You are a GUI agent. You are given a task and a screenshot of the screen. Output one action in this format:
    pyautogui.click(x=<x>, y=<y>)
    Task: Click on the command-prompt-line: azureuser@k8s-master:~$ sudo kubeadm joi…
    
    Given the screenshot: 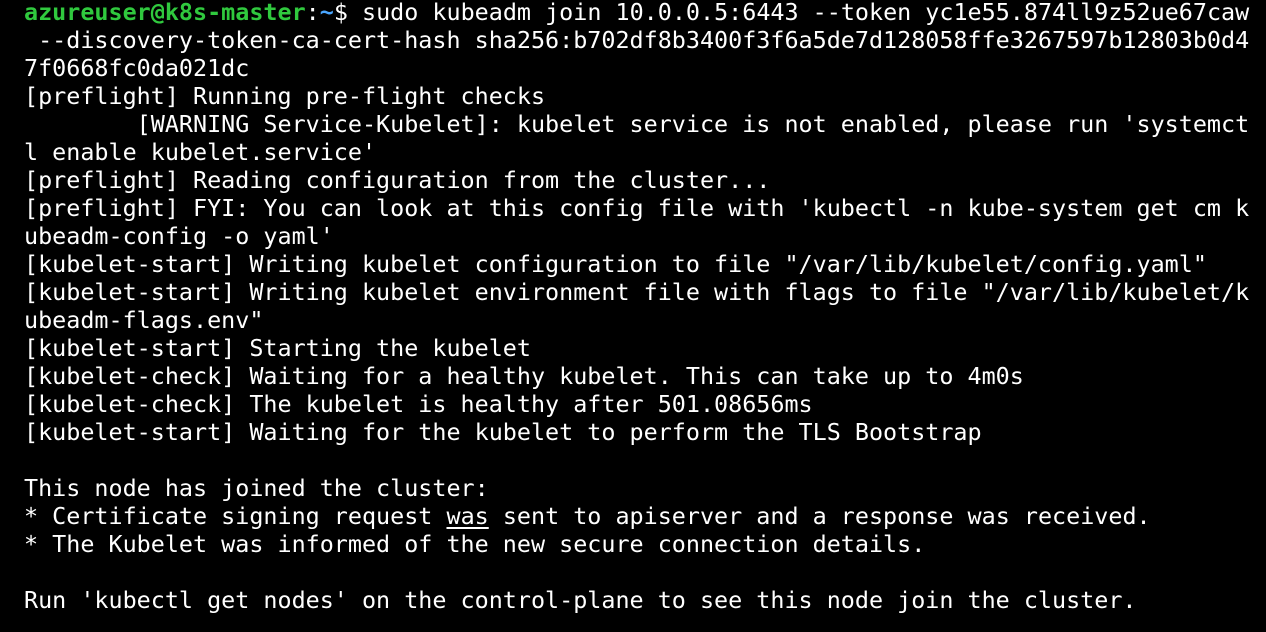 What is the action you would take?
    pyautogui.click(x=636, y=13)
    